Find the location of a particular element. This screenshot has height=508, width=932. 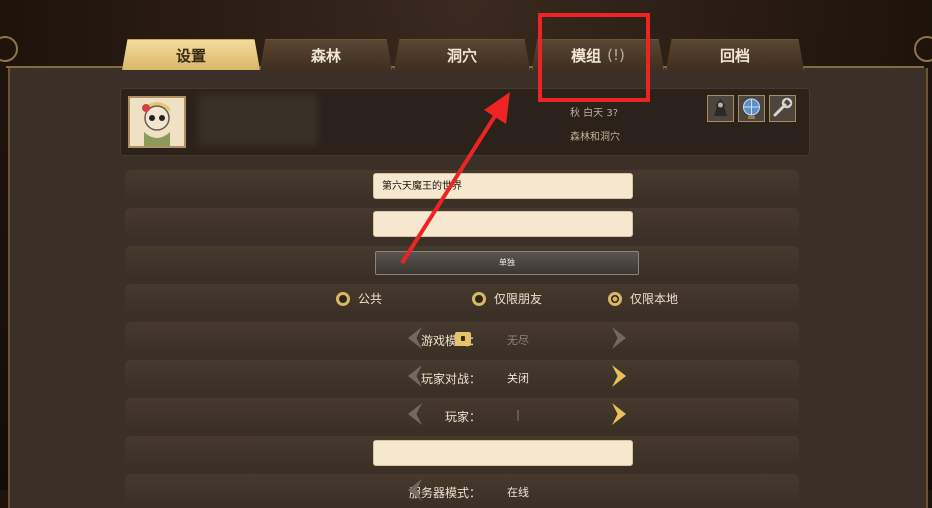

radio-public-ring is located at coordinates (343, 298).